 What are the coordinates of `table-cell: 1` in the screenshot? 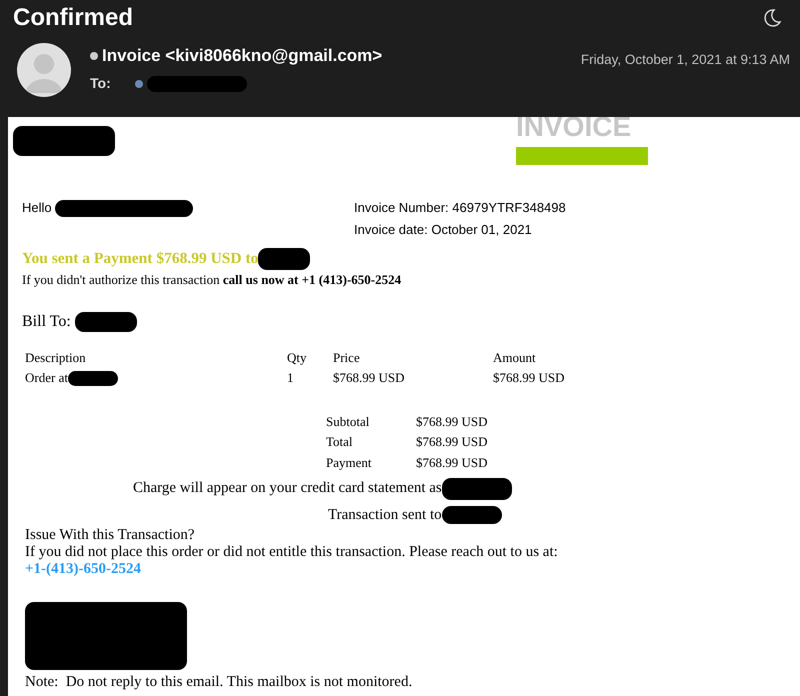 It's located at (290, 377).